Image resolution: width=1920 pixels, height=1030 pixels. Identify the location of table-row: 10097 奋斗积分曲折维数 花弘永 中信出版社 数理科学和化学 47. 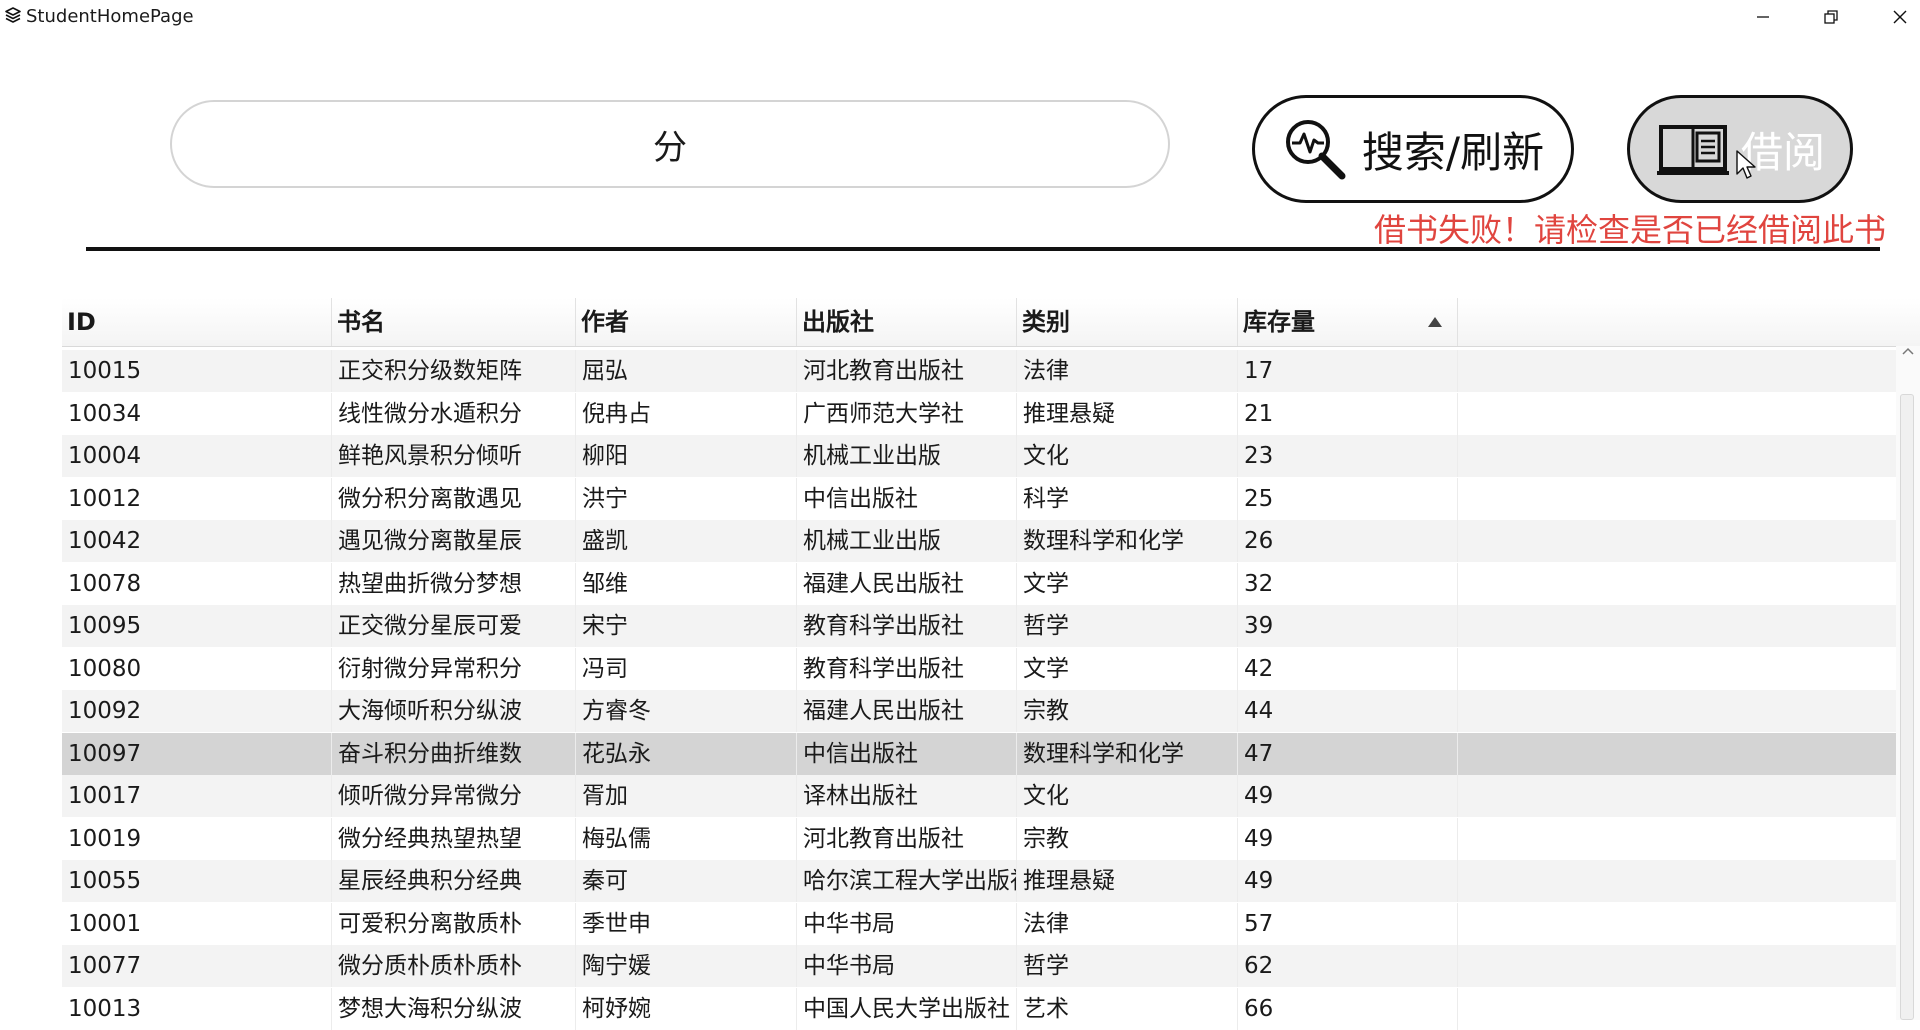
(979, 753).